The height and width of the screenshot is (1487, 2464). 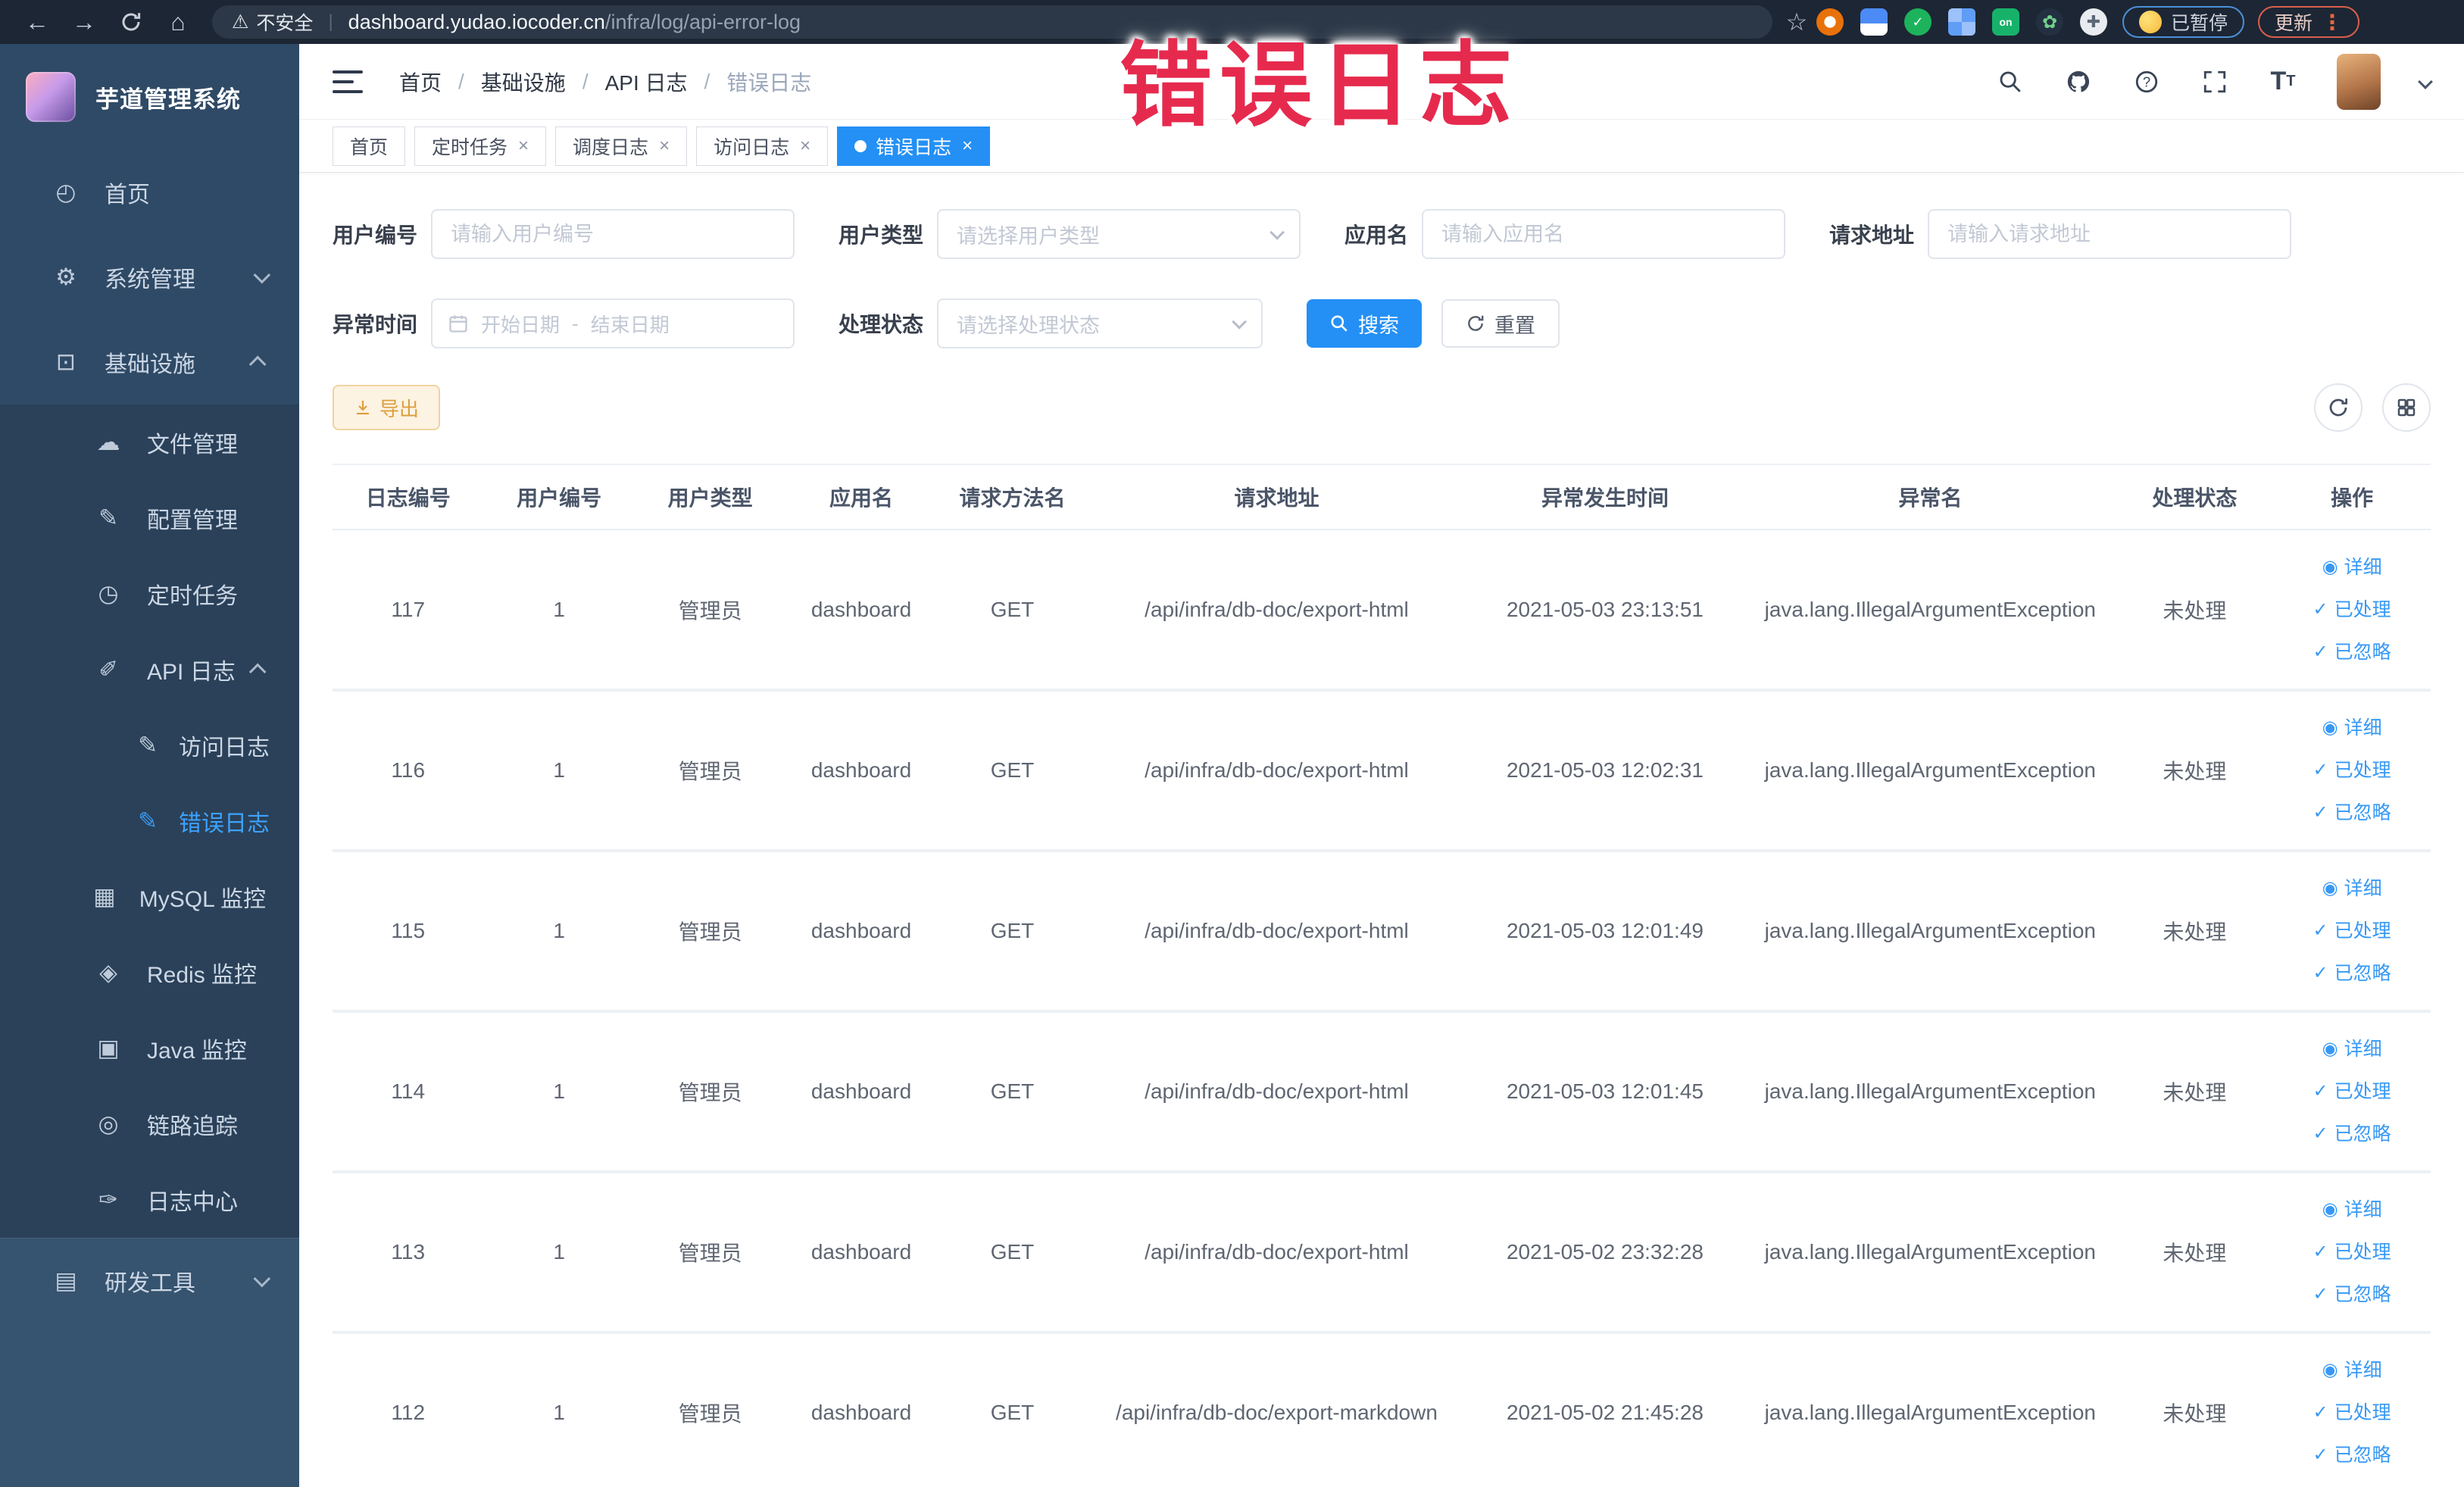 What do you see at coordinates (131, 22) in the screenshot?
I see `reload-icon` at bounding box center [131, 22].